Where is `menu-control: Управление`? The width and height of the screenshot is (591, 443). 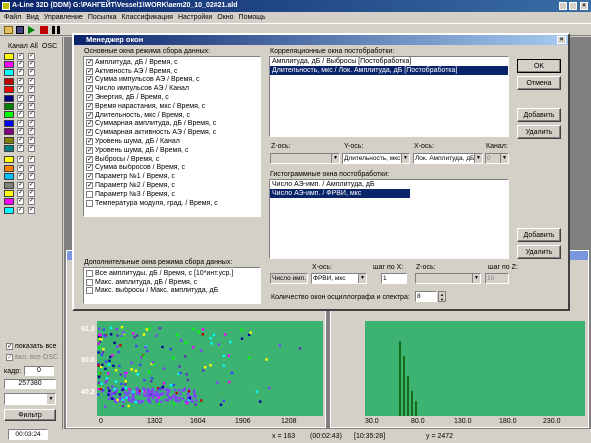 menu-control: Управление is located at coordinates (63, 17).